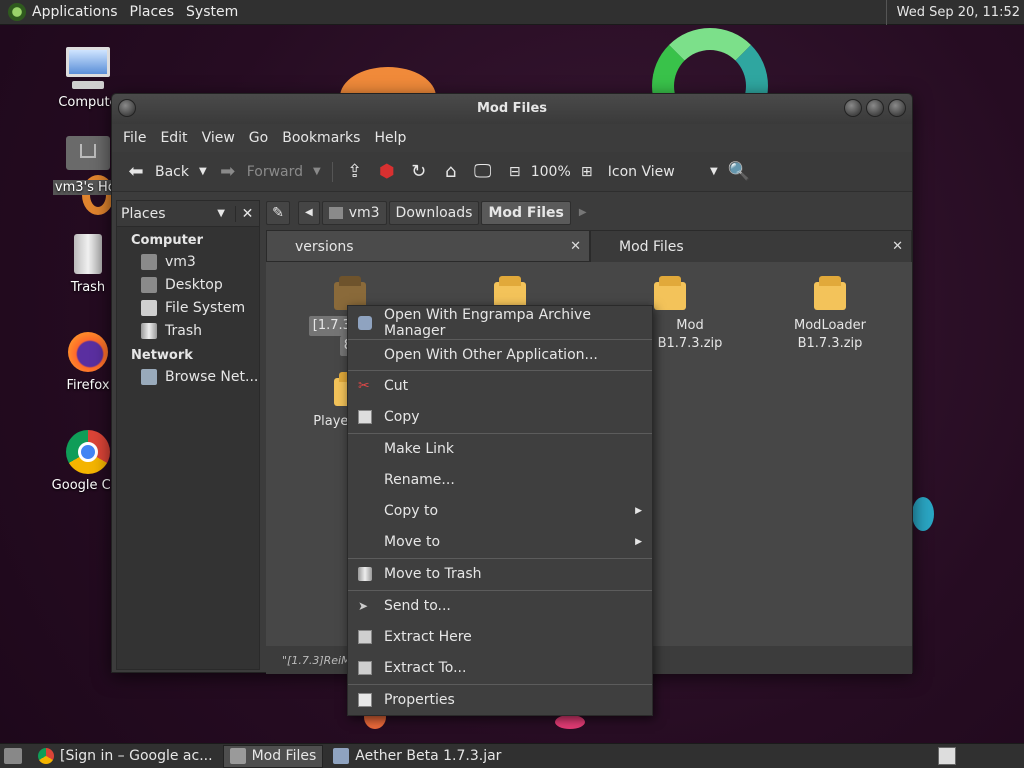  What do you see at coordinates (273, 756) in the screenshot?
I see `taskbar-item-mod-files: Mod Files` at bounding box center [273, 756].